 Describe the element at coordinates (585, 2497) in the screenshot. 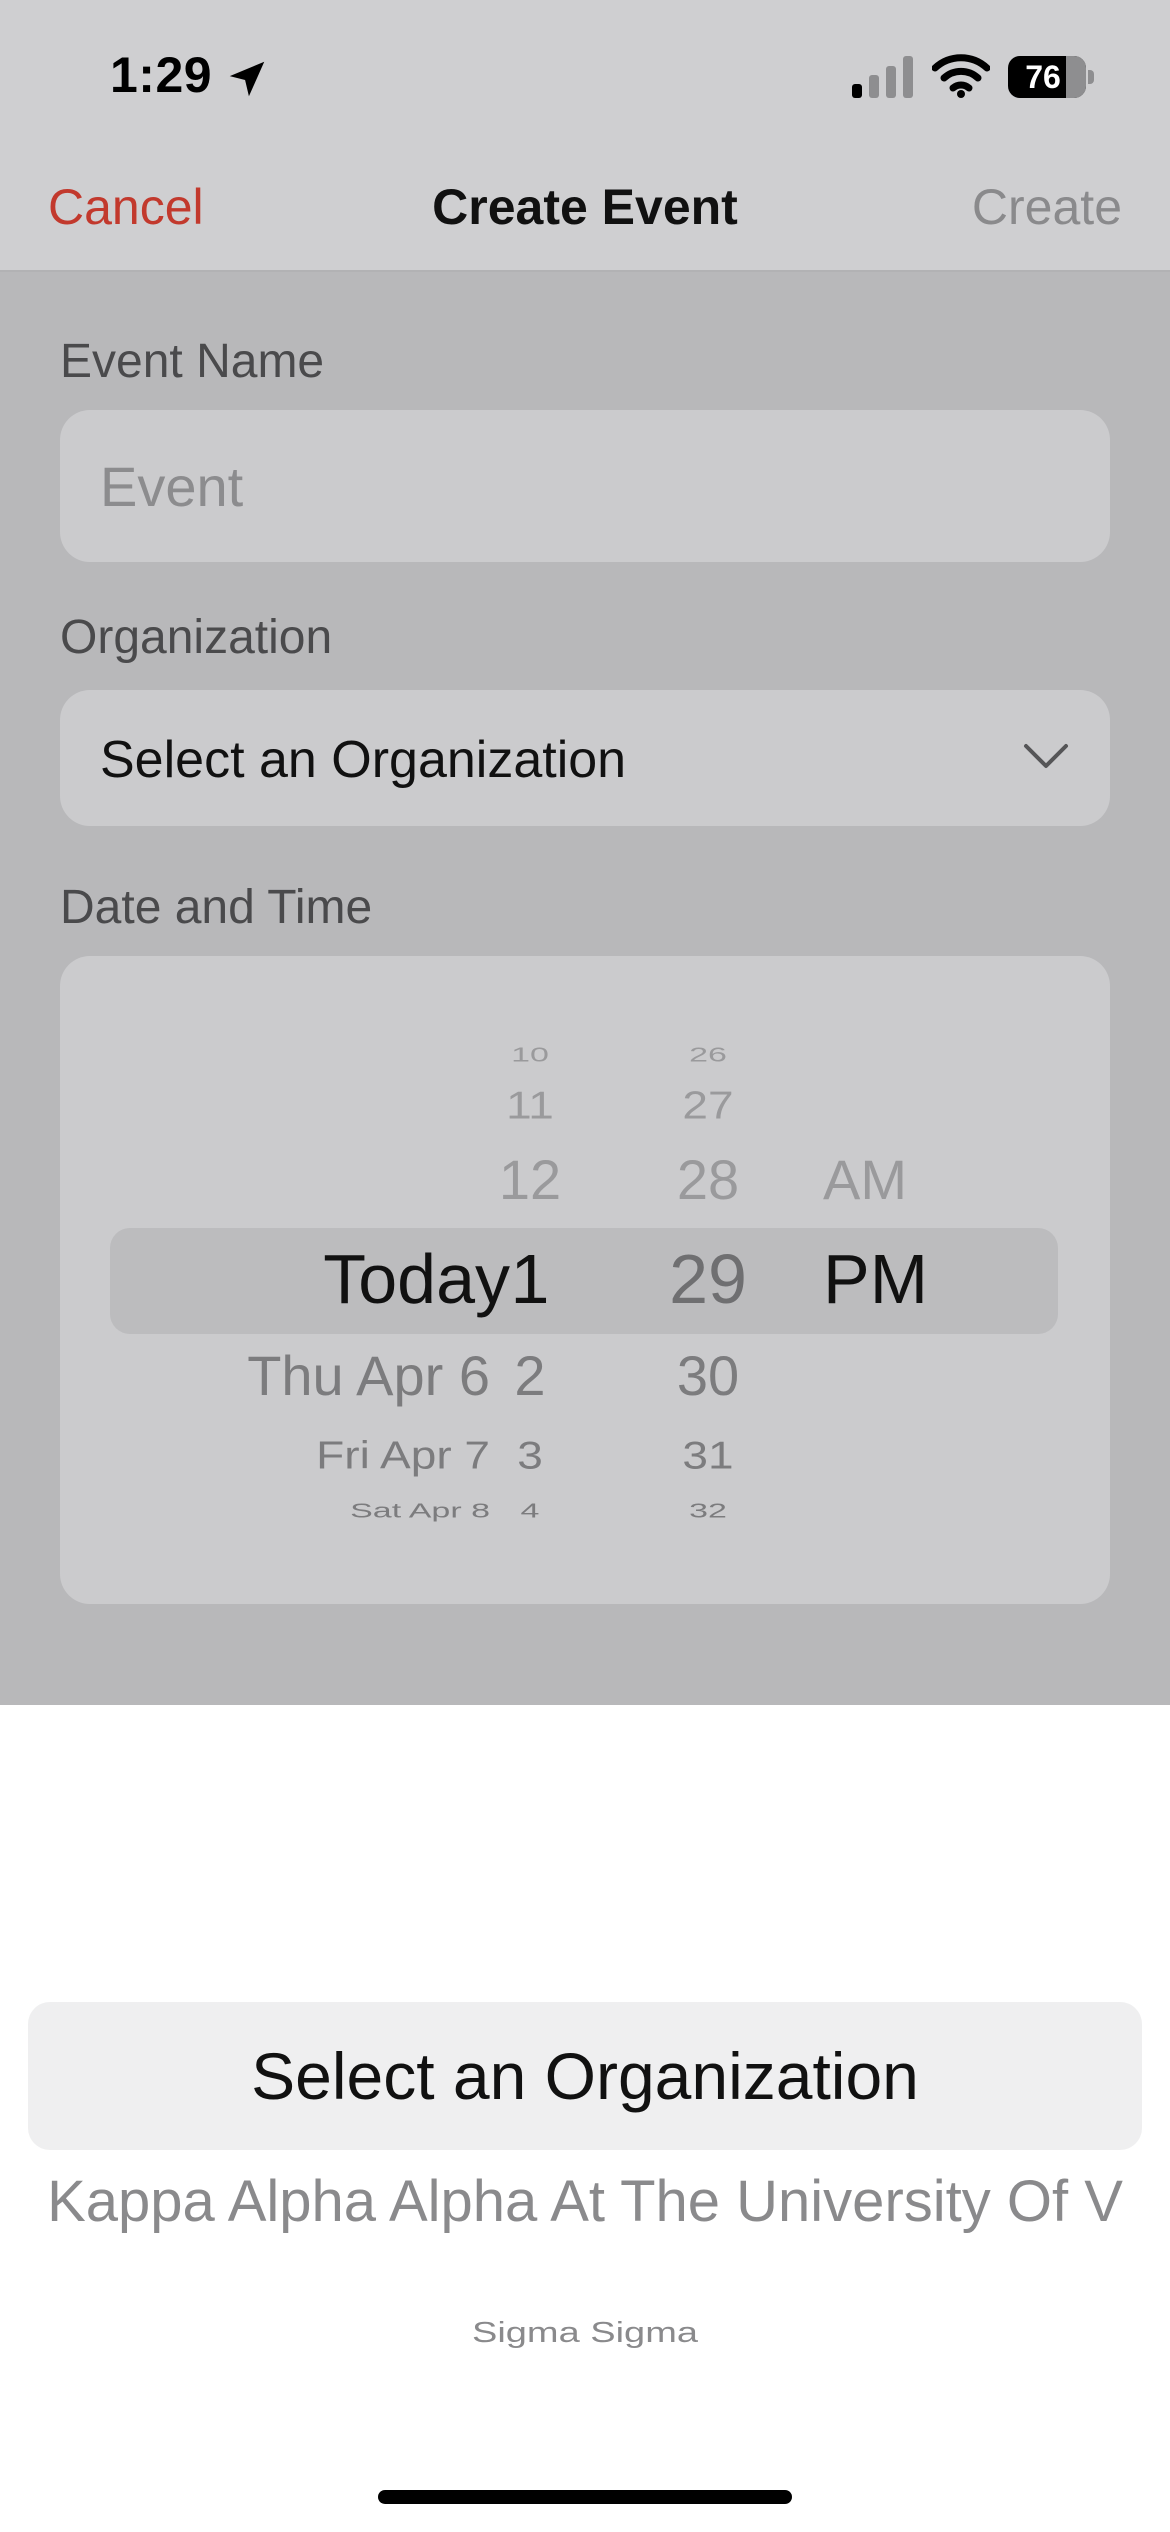

I see `home-indicator` at that location.